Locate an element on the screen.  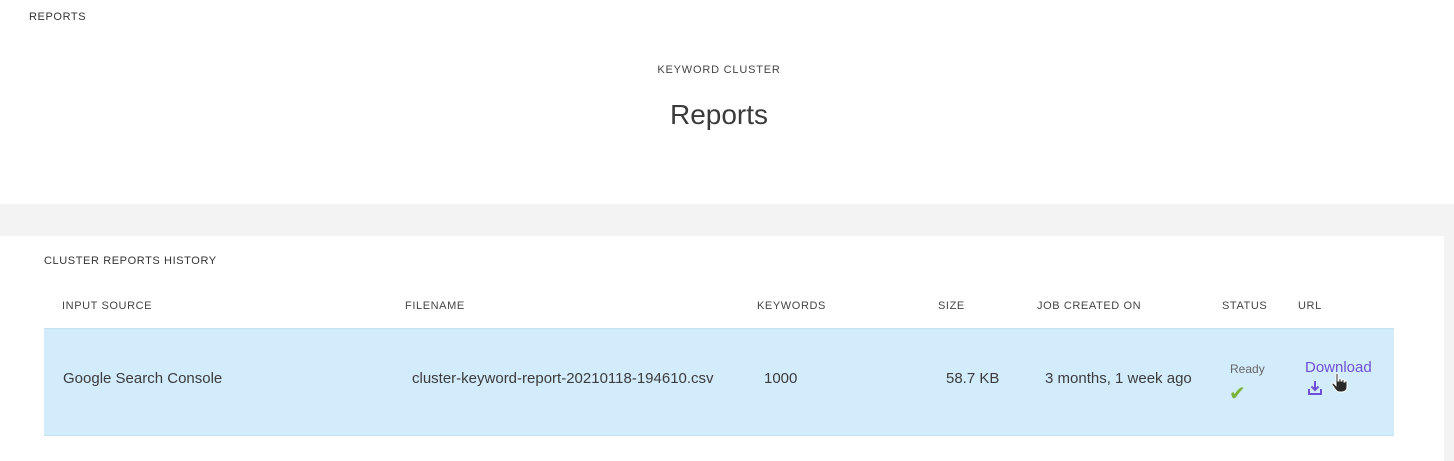
download-icon is located at coordinates (1315, 388).